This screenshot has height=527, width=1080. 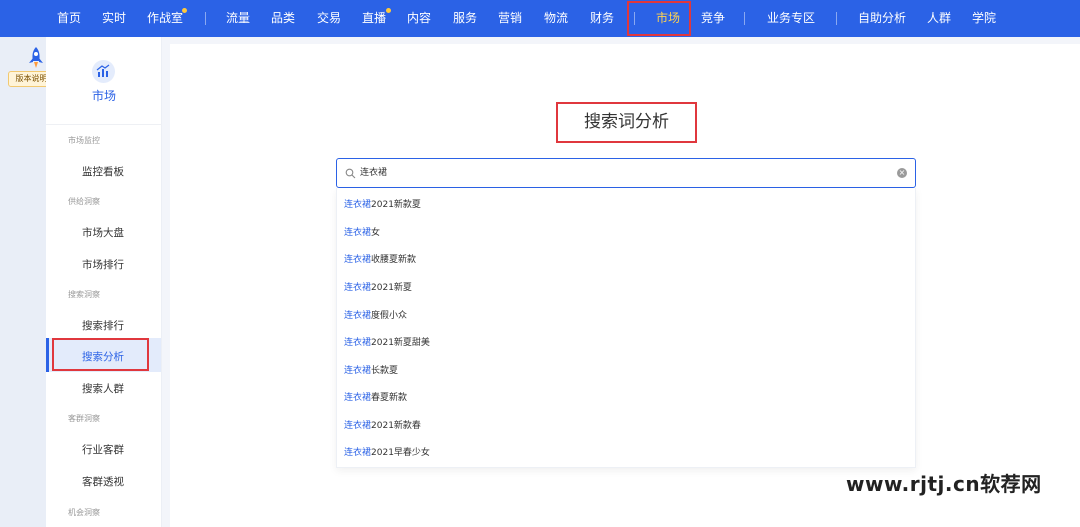 What do you see at coordinates (375, 396) in the screenshot?
I see `suggestion-item: 连衣裙春夏新款` at bounding box center [375, 396].